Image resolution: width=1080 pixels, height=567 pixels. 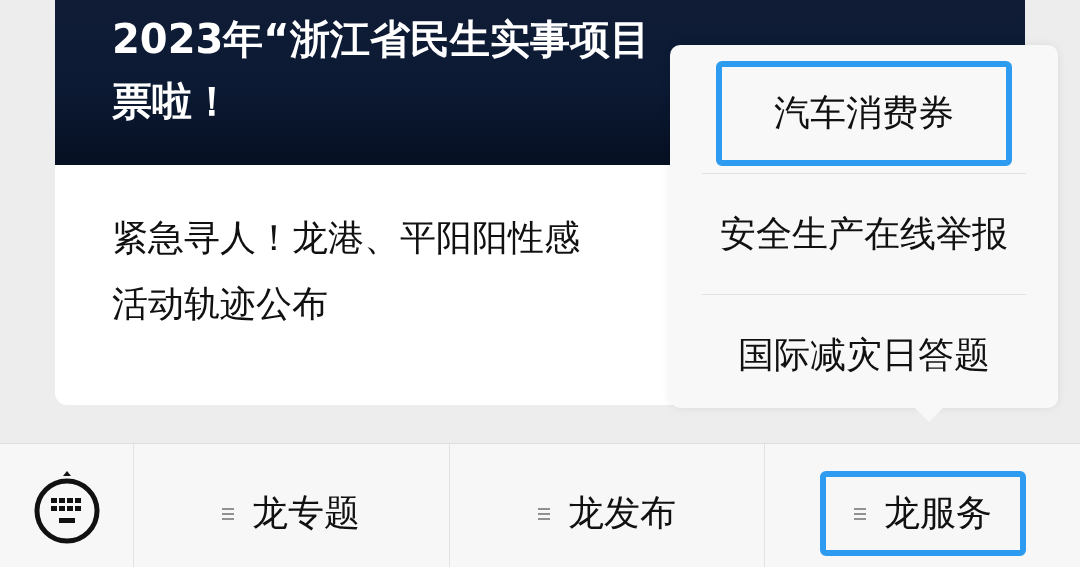 What do you see at coordinates (291, 513) in the screenshot?
I see `menu-tab: 龙专题` at bounding box center [291, 513].